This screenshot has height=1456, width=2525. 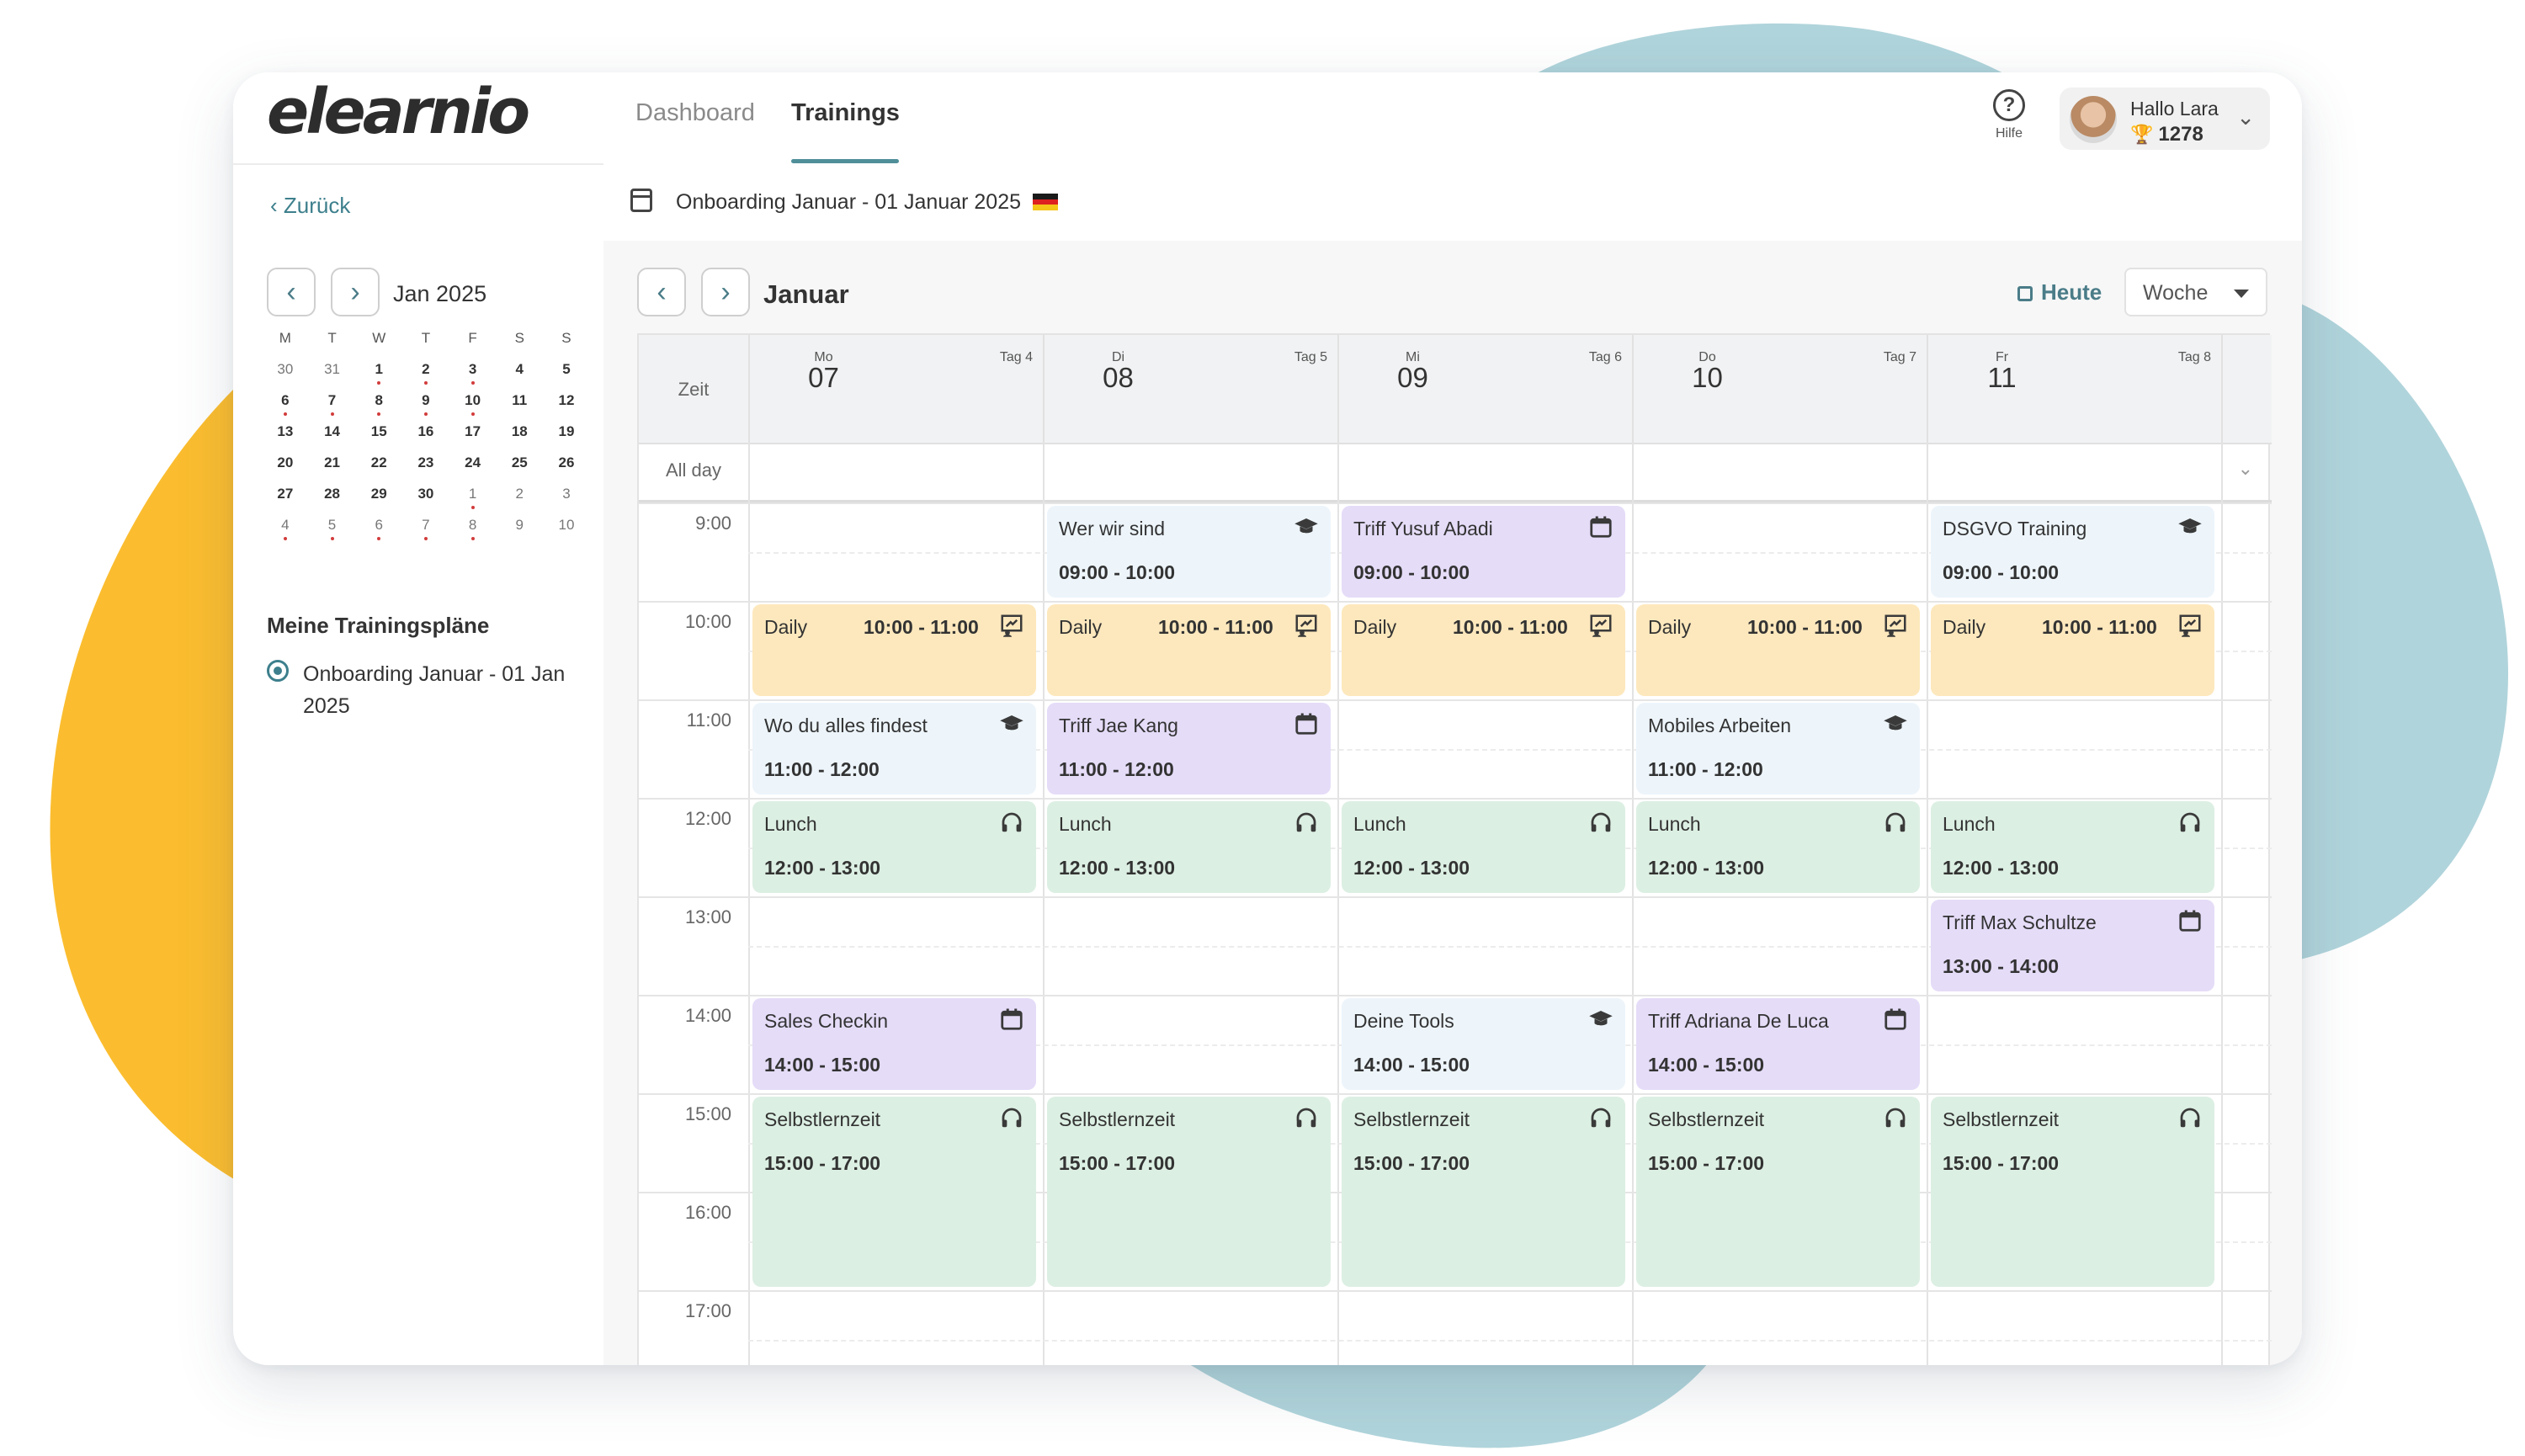 What do you see at coordinates (378, 463) in the screenshot?
I see `mini-day: 22` at bounding box center [378, 463].